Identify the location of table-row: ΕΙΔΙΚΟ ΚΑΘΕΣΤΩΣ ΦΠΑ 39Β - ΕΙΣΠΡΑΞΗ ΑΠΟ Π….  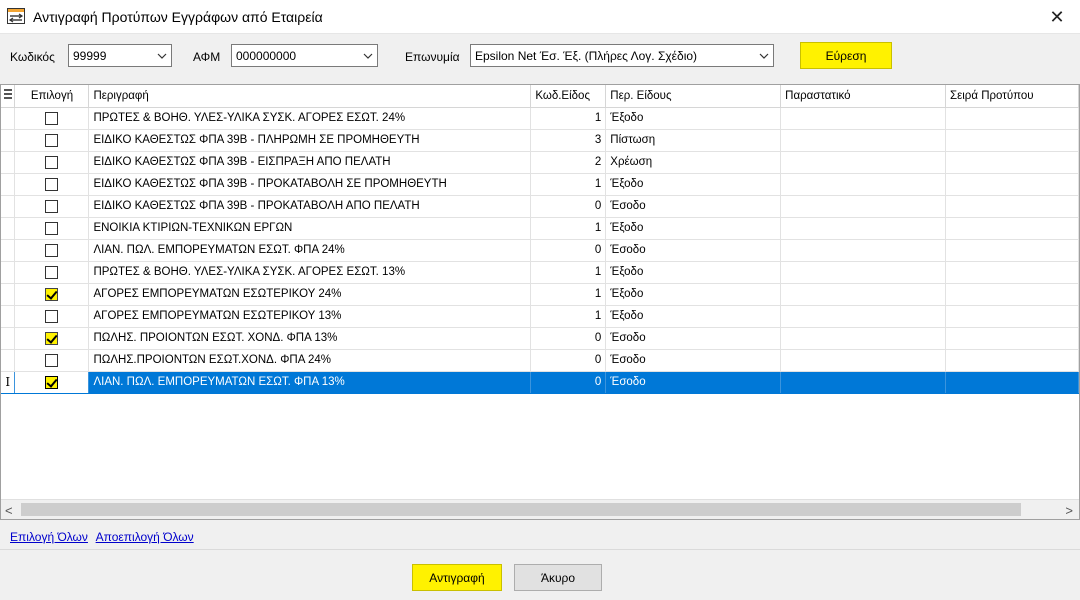
(540, 162).